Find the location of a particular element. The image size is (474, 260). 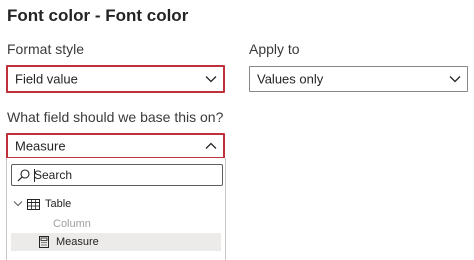

field-search-box is located at coordinates (117, 175).